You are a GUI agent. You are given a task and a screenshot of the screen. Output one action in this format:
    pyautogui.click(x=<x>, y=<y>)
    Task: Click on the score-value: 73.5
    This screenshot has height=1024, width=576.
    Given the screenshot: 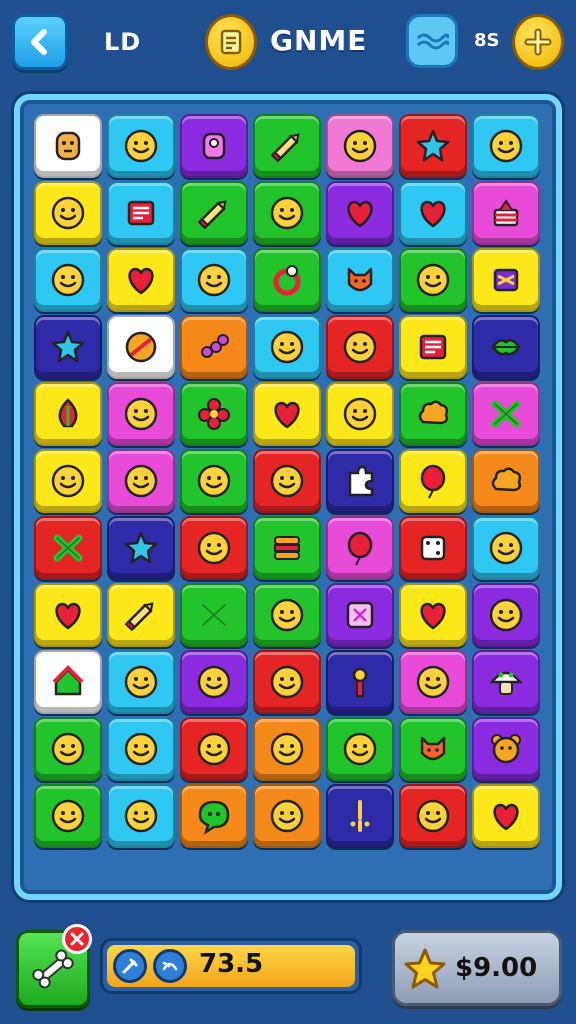 What is the action you would take?
    pyautogui.click(x=231, y=964)
    